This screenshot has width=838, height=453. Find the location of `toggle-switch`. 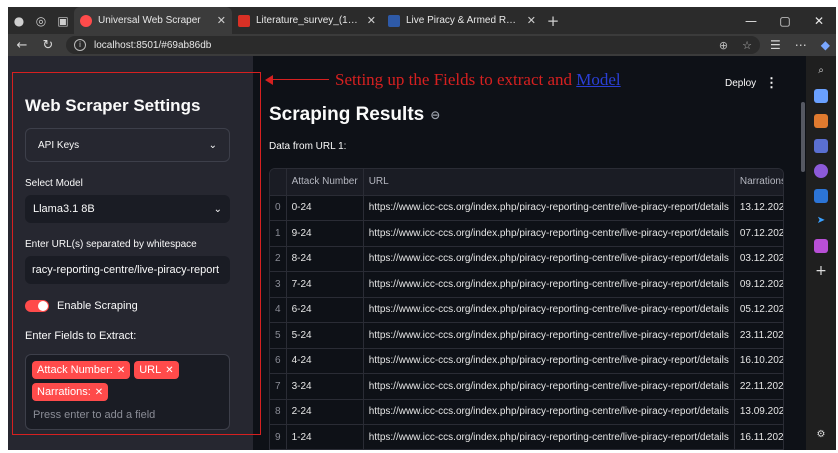

toggle-switch is located at coordinates (37, 306).